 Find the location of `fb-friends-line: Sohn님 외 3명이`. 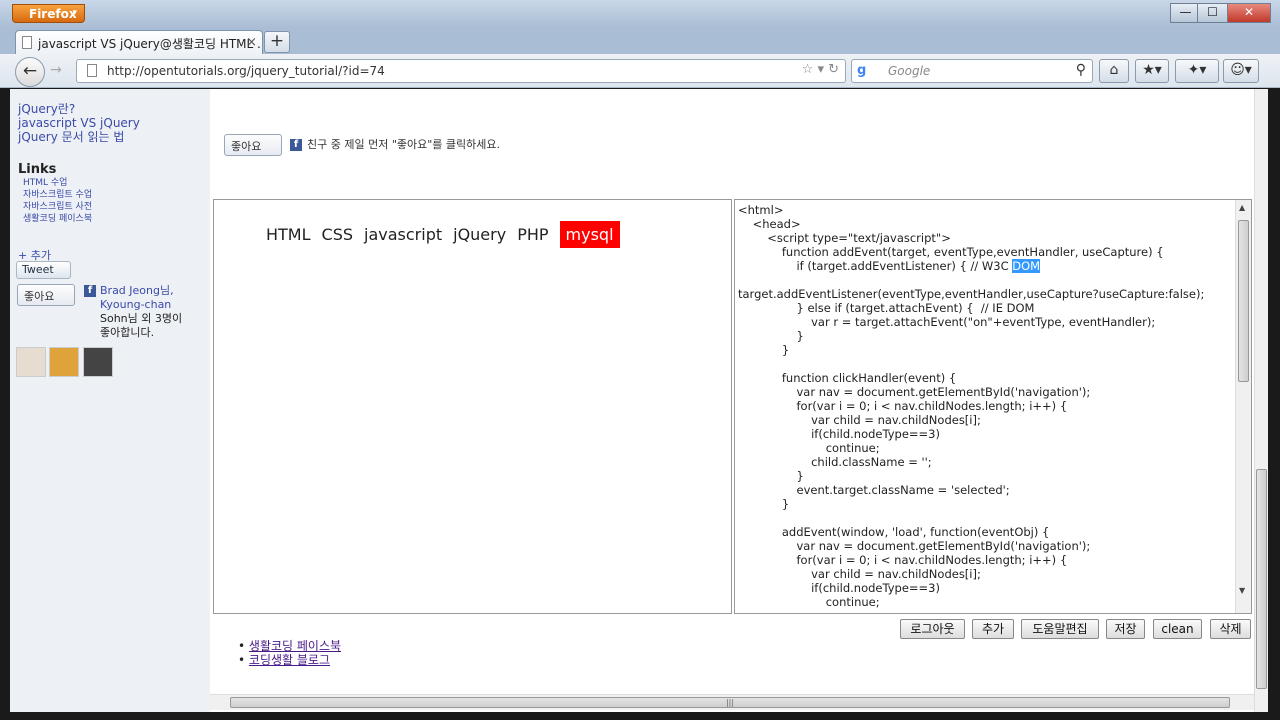

fb-friends-line: Sohn님 외 3명이 is located at coordinates (141, 318).